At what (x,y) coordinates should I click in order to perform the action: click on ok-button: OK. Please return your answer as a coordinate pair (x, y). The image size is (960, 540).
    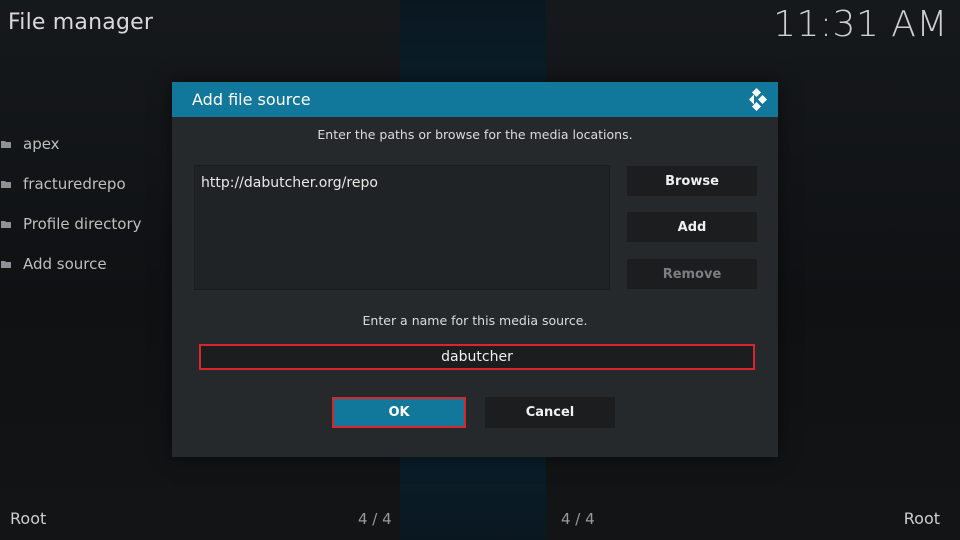
    Looking at the image, I should click on (399, 412).